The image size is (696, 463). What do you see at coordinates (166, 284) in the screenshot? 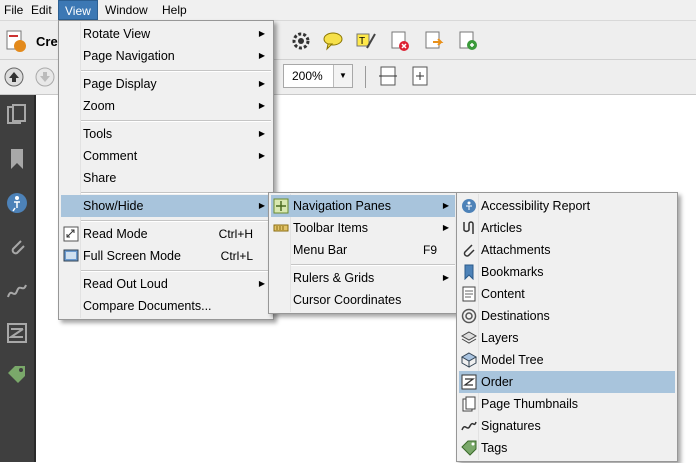
I see `menu-item-read-out-loud: Read Out Loud ▶` at bounding box center [166, 284].